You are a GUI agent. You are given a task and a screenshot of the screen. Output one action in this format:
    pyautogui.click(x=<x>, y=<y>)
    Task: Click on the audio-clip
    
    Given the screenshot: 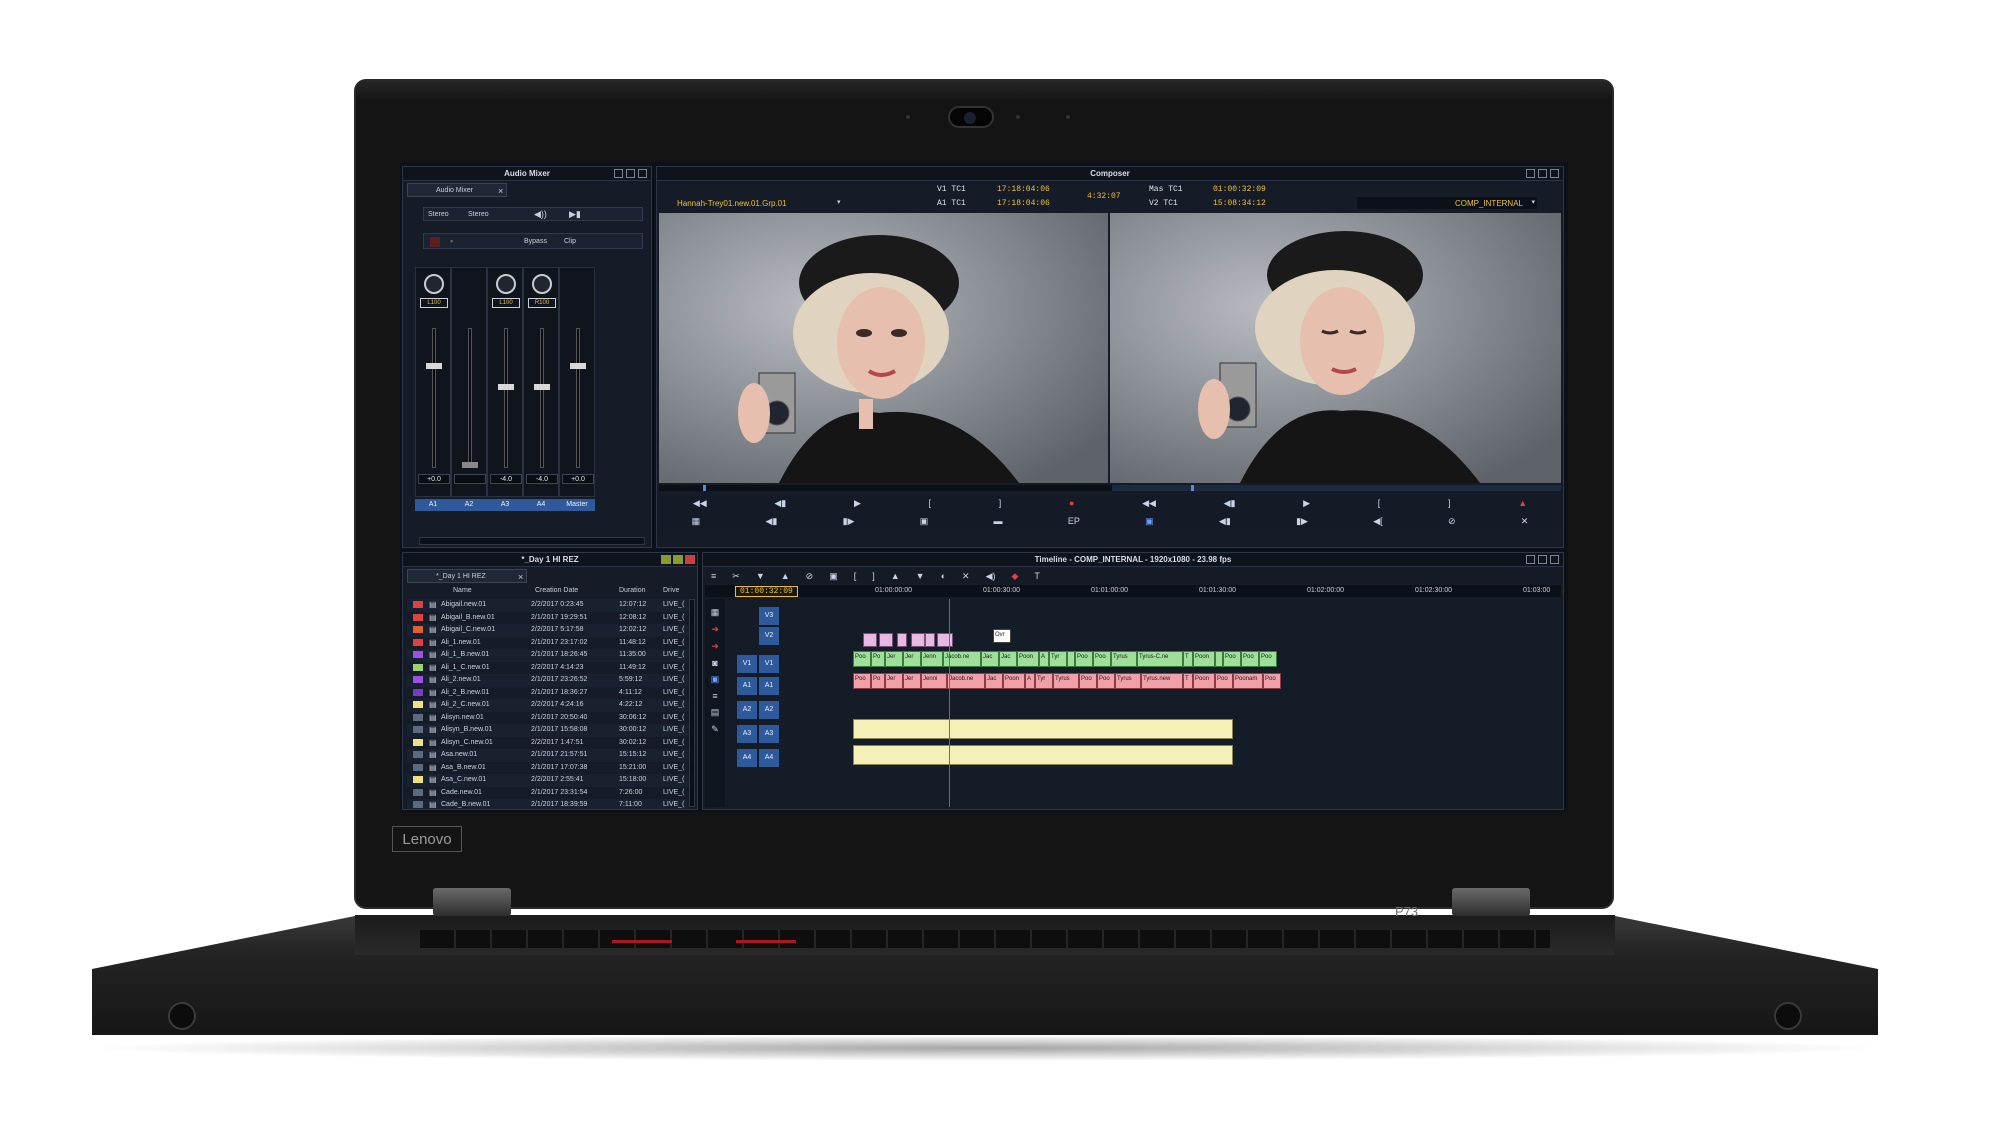 What is the action you would take?
    pyautogui.click(x=1043, y=729)
    